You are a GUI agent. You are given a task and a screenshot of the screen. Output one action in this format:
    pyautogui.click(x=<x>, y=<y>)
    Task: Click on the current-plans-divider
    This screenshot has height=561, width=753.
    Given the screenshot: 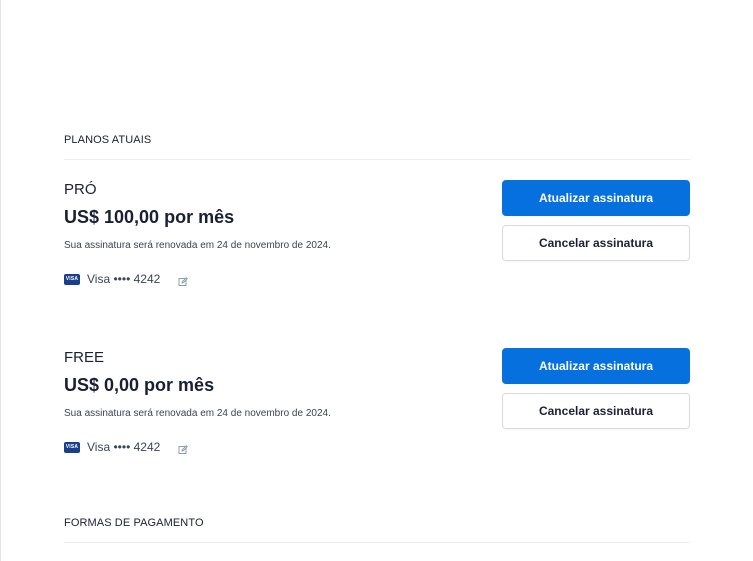 What is the action you would take?
    pyautogui.click(x=377, y=159)
    